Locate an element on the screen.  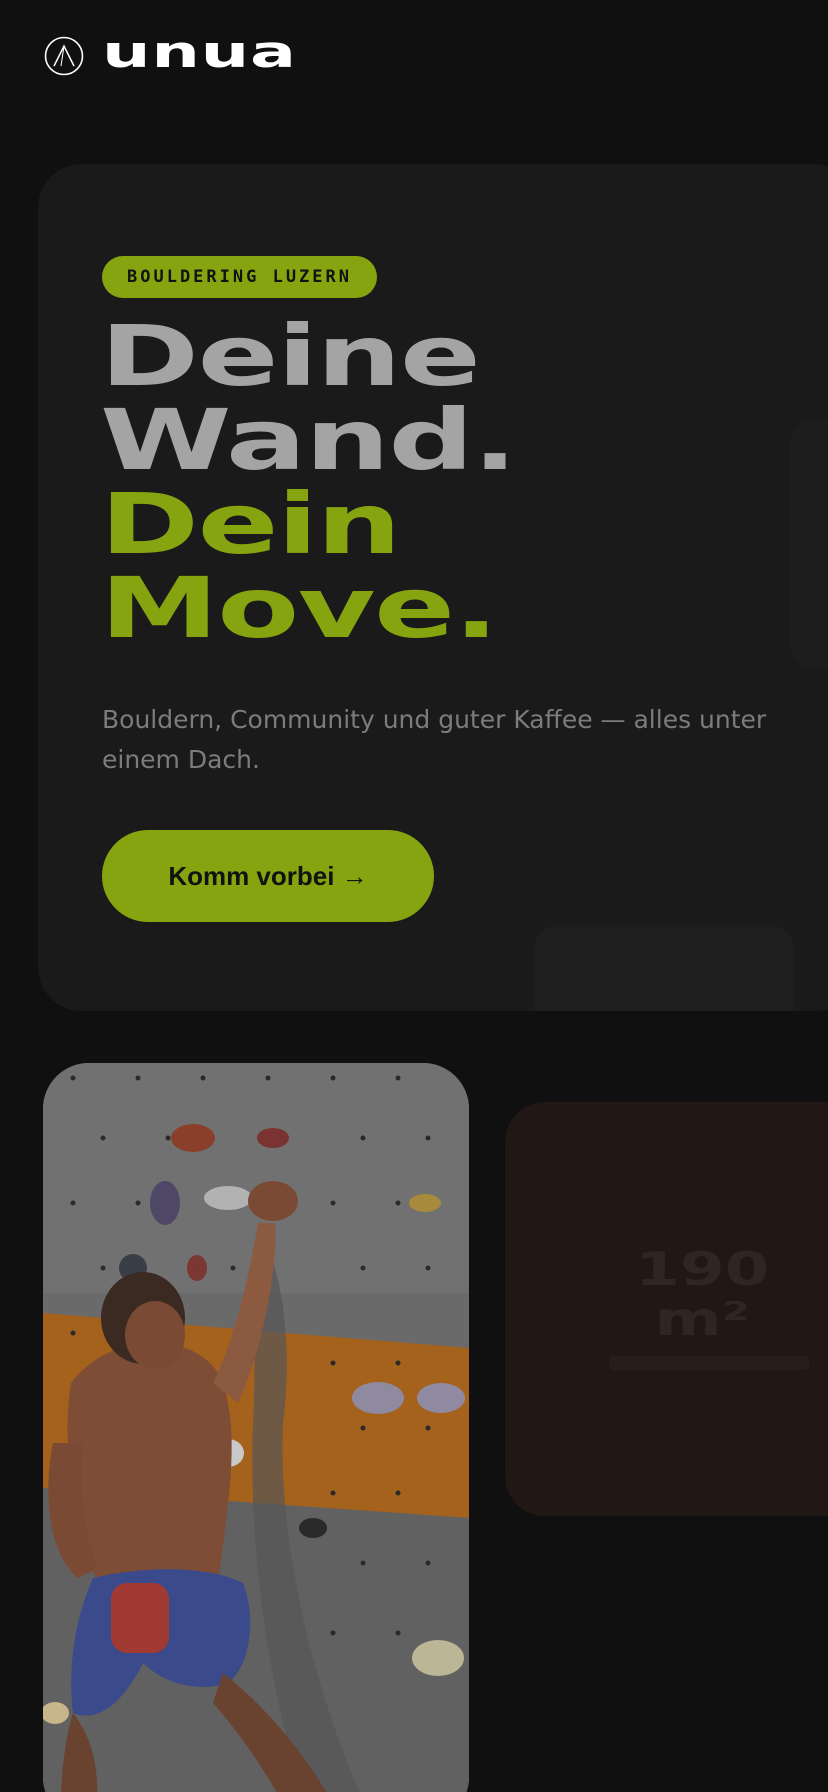
logo-wordmark: unua is located at coordinates (199, 53).